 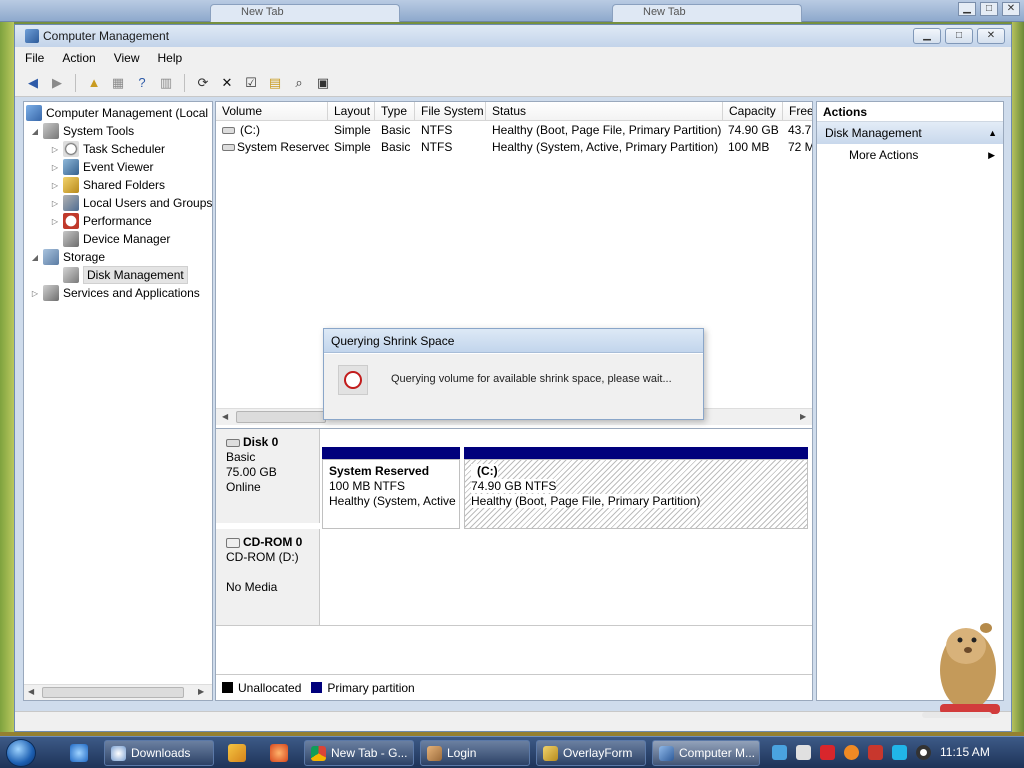 I want to click on more-actions-item: More Actions ▶, so click(x=910, y=155).